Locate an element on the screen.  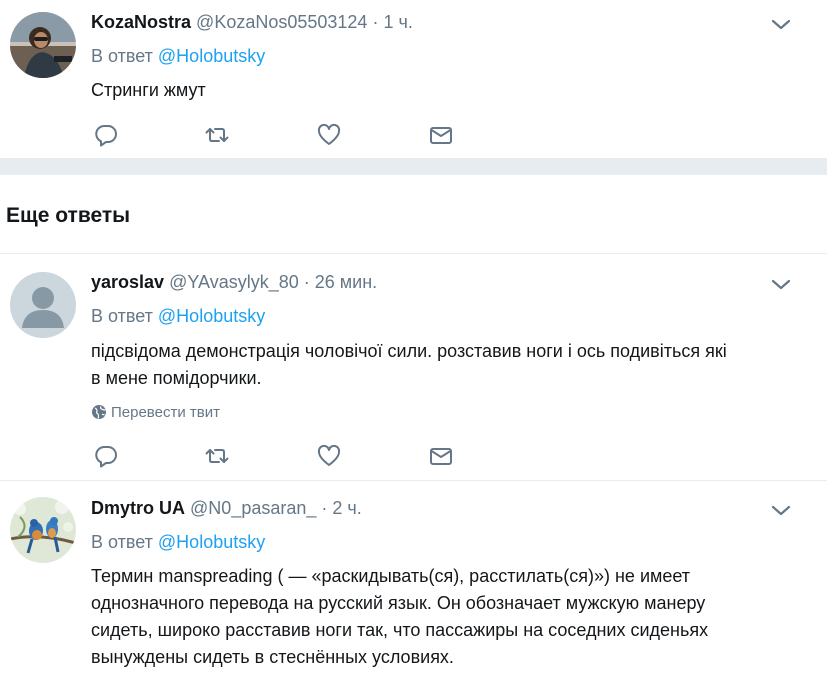
tweet-text-line: в мене помідорчики. is located at coordinates (176, 378).